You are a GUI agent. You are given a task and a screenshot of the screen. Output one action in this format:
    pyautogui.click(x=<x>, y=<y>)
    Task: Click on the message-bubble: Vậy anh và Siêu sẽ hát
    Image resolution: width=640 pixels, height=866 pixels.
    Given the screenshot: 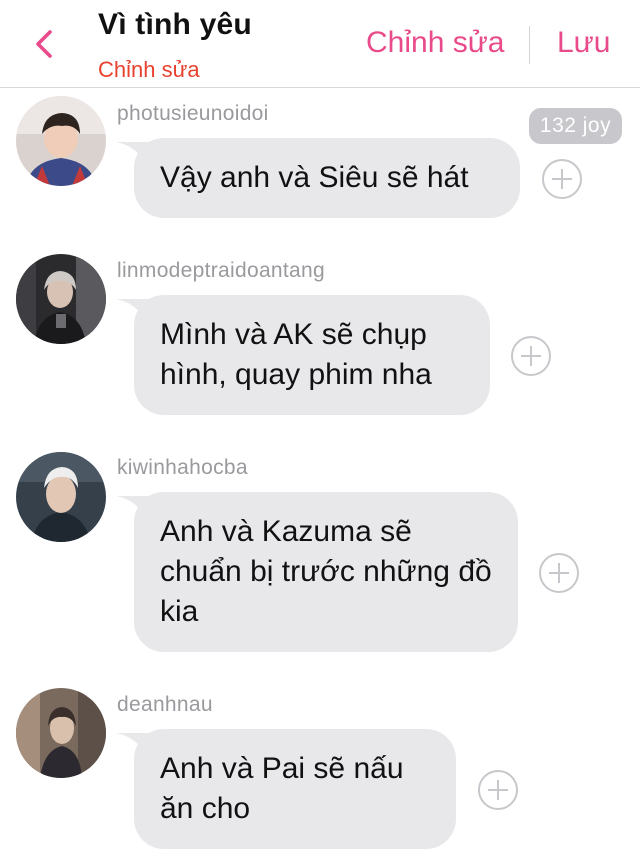 What is the action you would take?
    pyautogui.click(x=327, y=178)
    